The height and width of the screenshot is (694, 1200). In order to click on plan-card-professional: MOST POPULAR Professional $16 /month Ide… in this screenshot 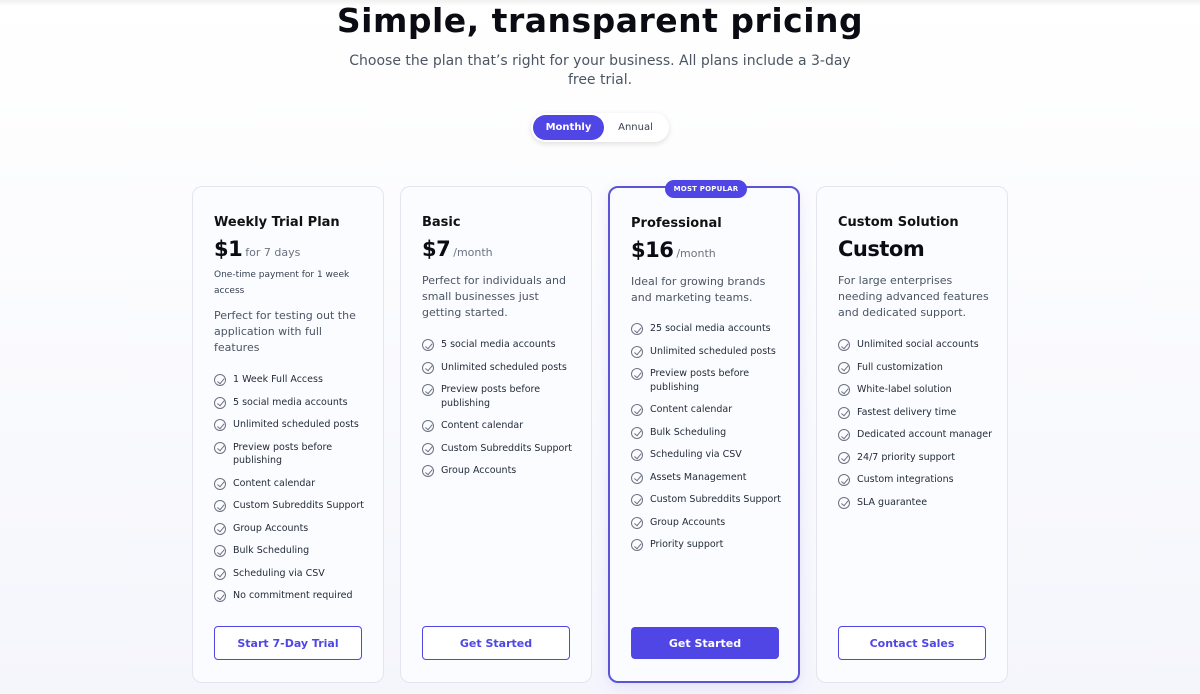, I will do `click(704, 431)`.